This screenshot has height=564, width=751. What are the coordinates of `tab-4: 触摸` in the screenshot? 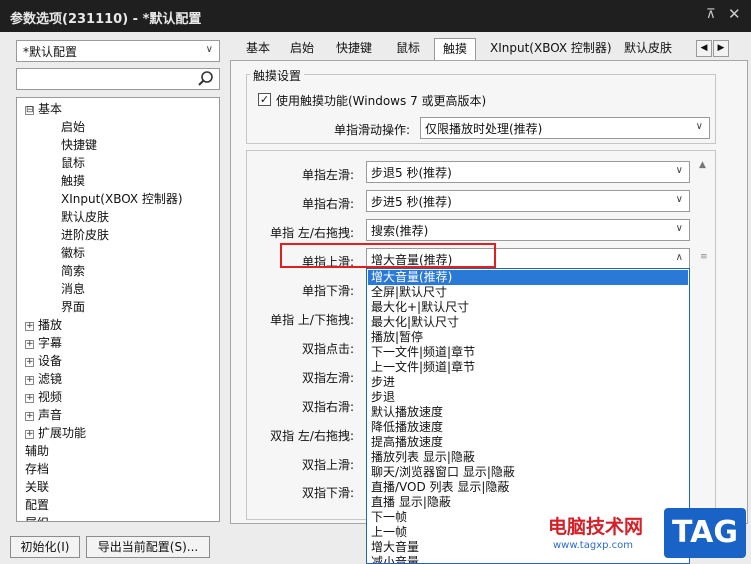 It's located at (455, 49).